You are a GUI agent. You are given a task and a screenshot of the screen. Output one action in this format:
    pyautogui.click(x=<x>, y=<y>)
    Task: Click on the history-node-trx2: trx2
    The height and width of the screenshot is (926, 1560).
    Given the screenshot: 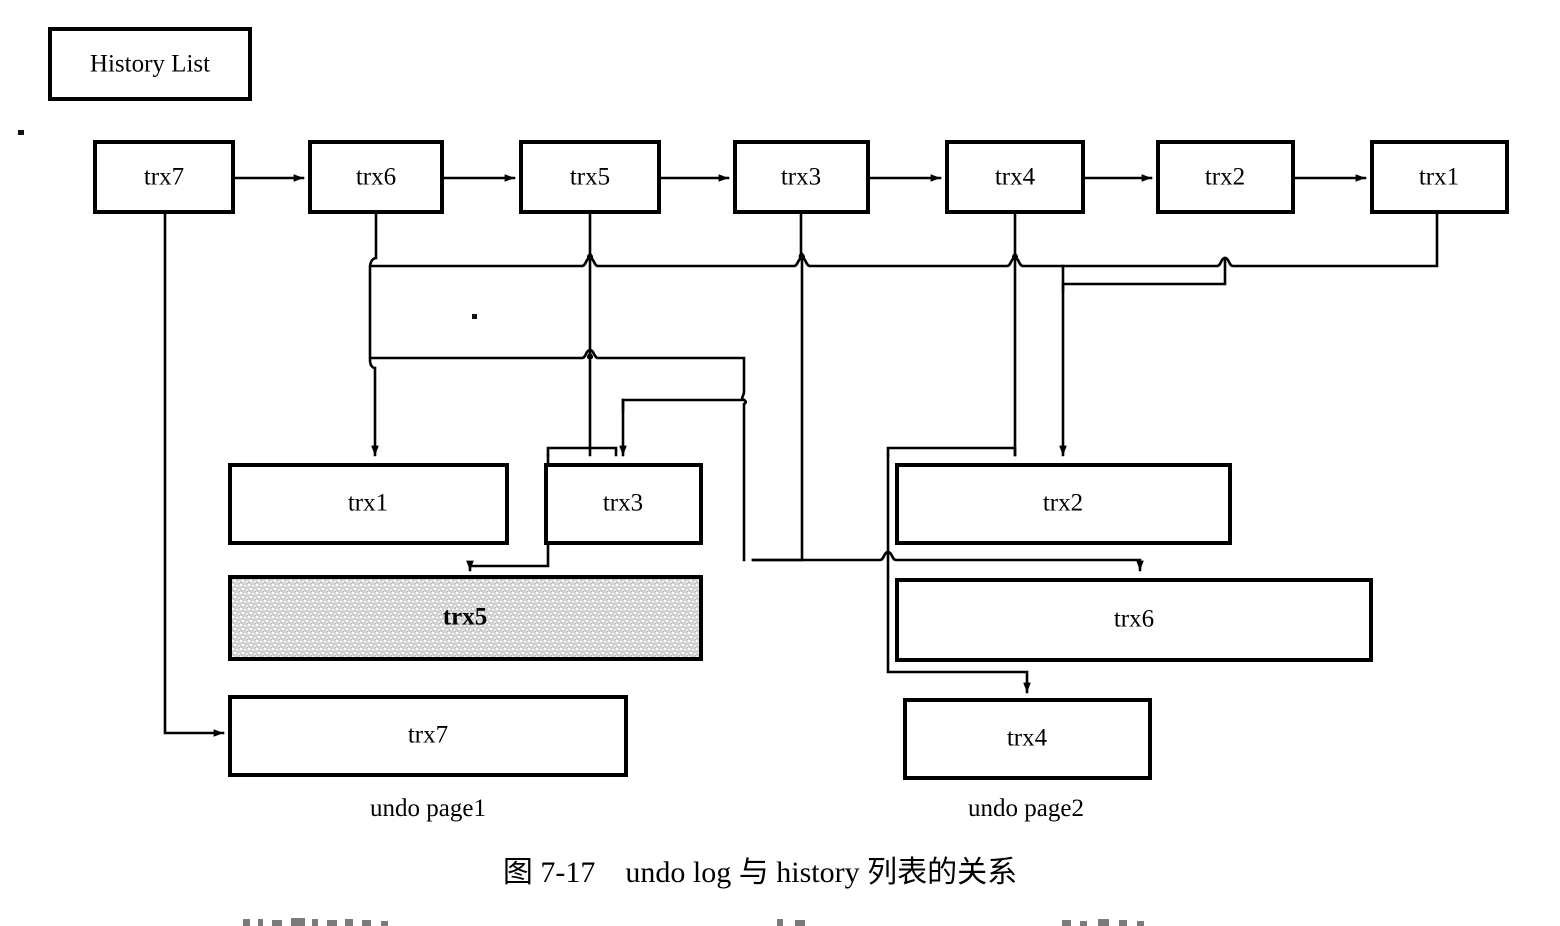 What is the action you would take?
    pyautogui.click(x=1225, y=177)
    